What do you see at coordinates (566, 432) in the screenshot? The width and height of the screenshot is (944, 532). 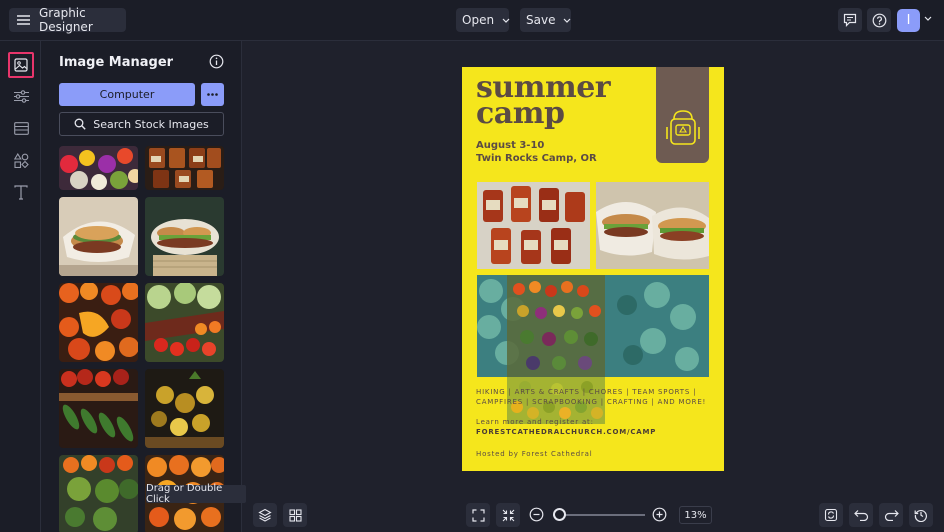 I see `poster-website: FORESTCATHEDRALCHURCH.COM/CAMP` at bounding box center [566, 432].